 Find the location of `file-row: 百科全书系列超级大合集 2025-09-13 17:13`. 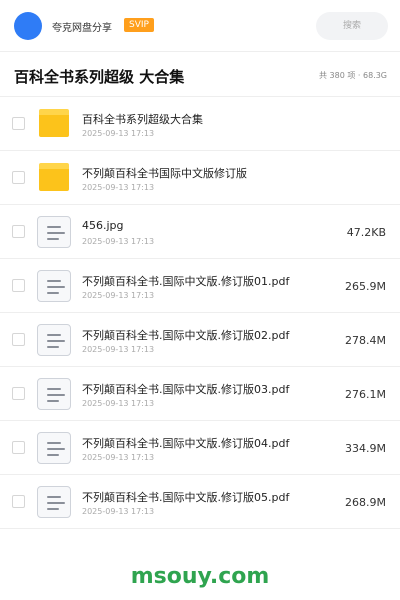

file-row: 百科全书系列超级大合集 2025-09-13 17:13 is located at coordinates (200, 124).